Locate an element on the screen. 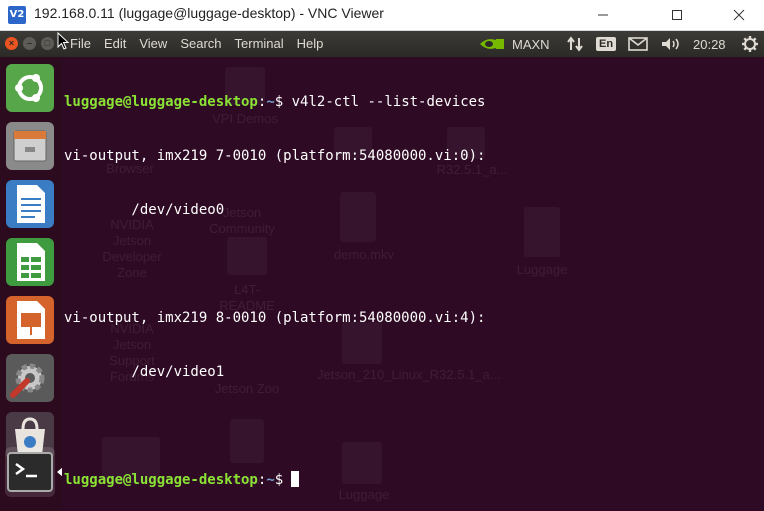  launcher-impress is located at coordinates (30, 320).